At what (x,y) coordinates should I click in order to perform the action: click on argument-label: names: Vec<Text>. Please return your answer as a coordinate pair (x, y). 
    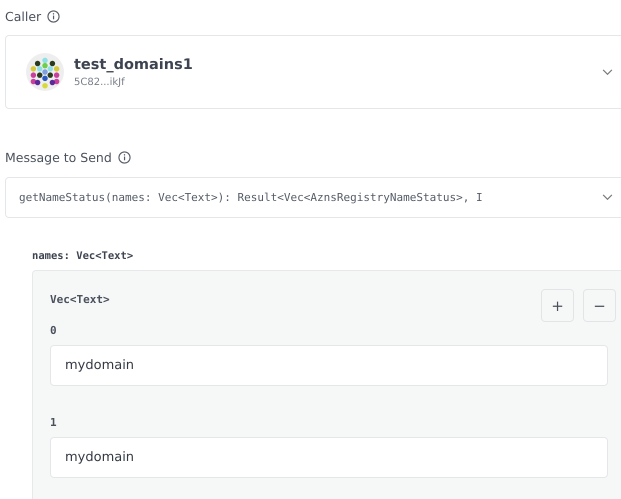
    Looking at the image, I should click on (83, 256).